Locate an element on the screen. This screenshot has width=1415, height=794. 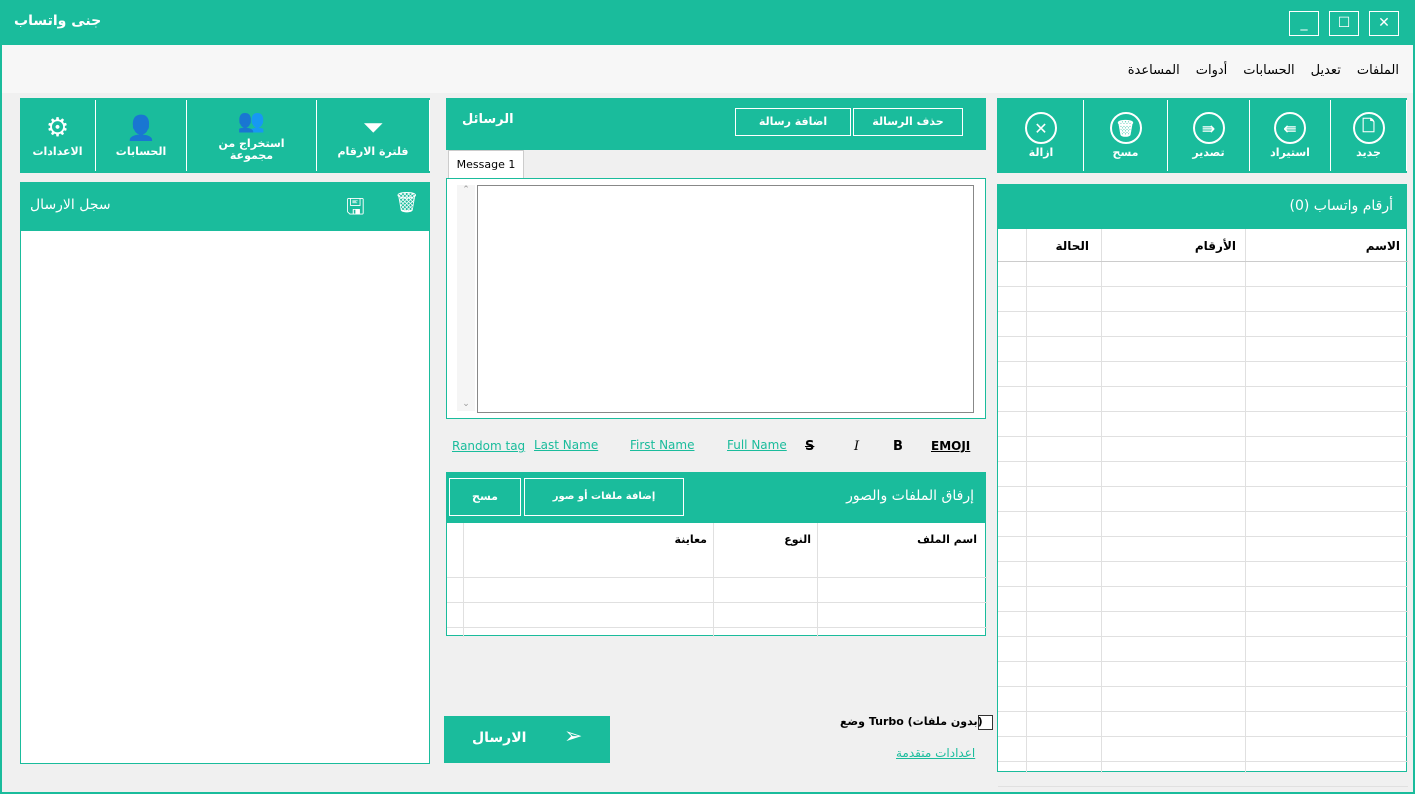
log-panel-title: سجل الارسال is located at coordinates (70, 205).